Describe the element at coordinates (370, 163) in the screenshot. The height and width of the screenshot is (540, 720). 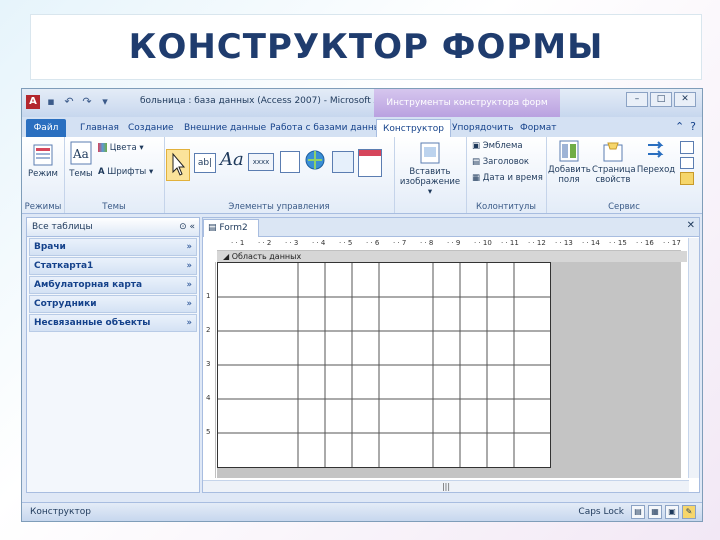
I see `navigation-tool-icon` at that location.